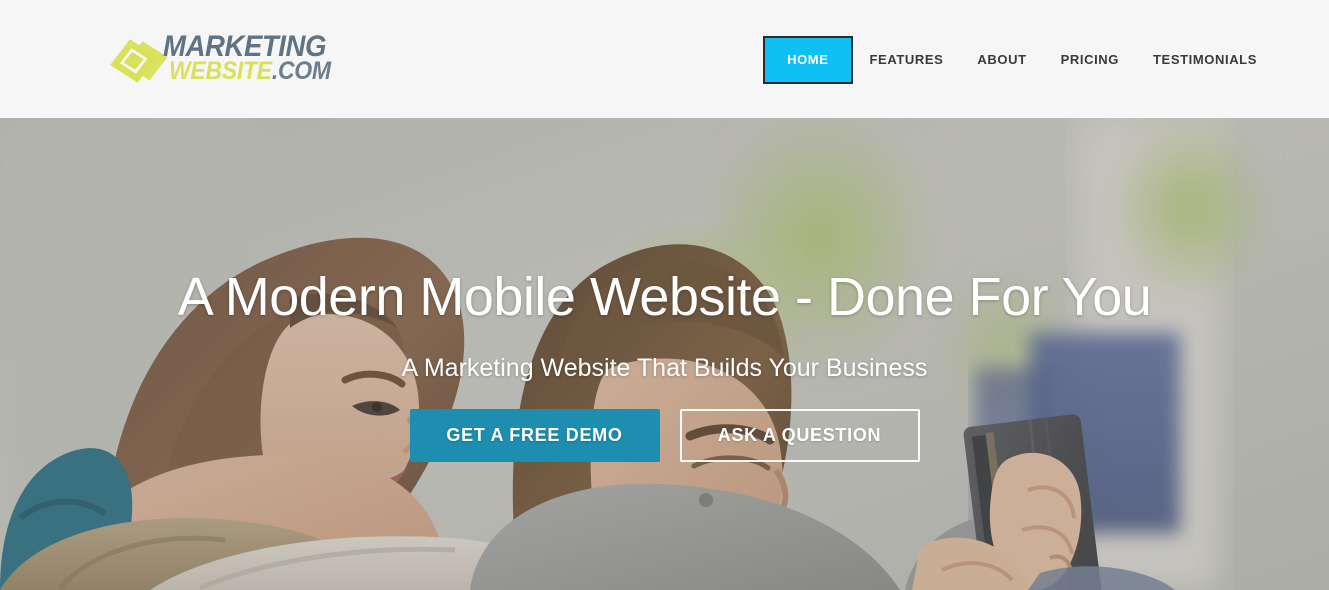  I want to click on brand-word-com: .COM, so click(301, 71).